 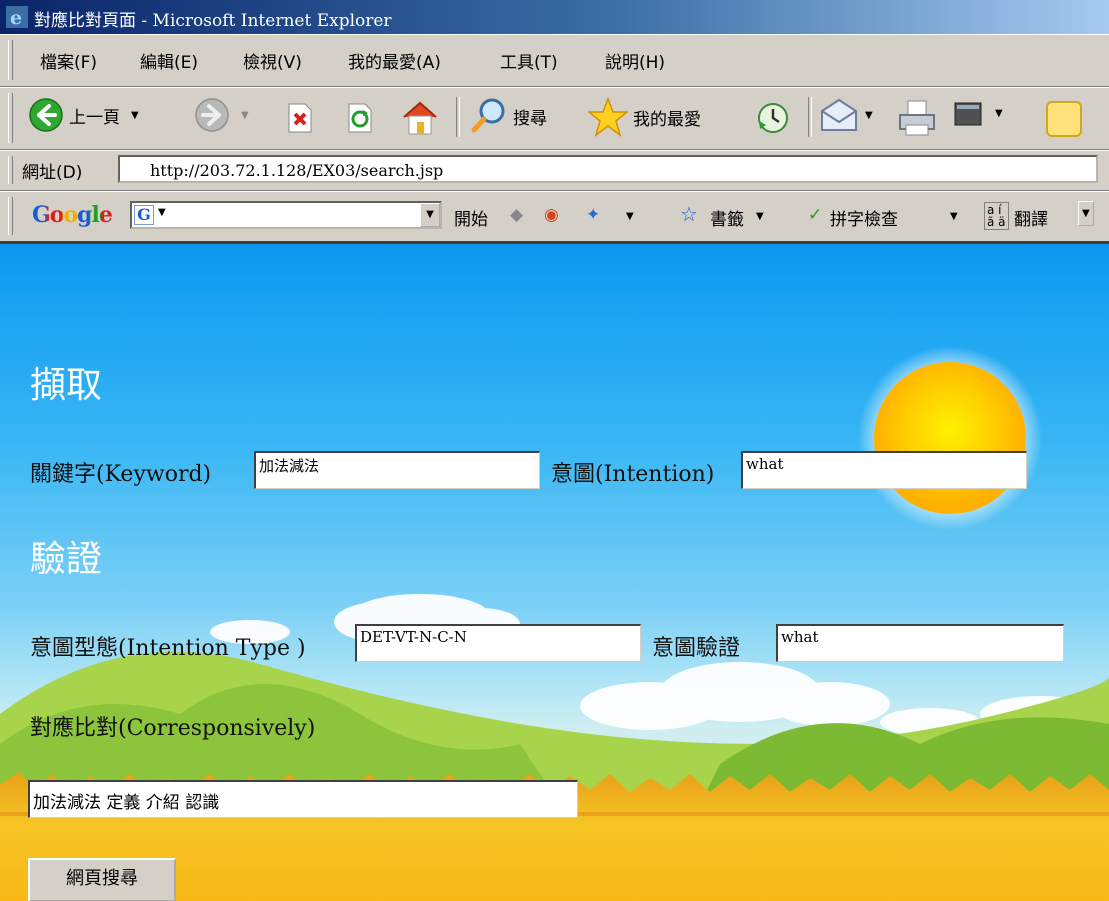 I want to click on menu-view: 檢視(V), so click(x=272, y=60).